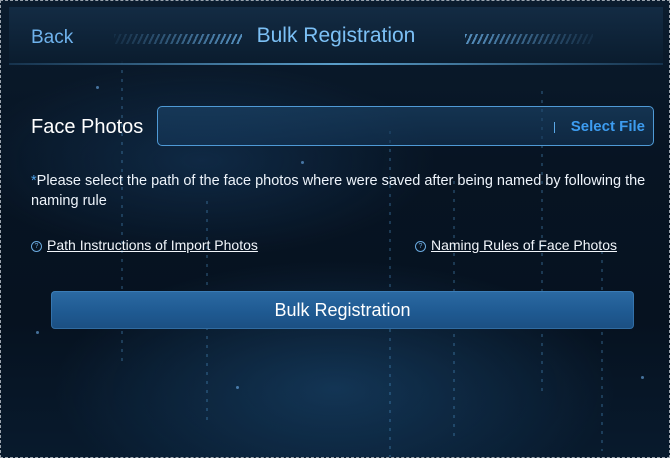 This screenshot has width=670, height=458. I want to click on face-photos-label: Face Photos, so click(87, 127).